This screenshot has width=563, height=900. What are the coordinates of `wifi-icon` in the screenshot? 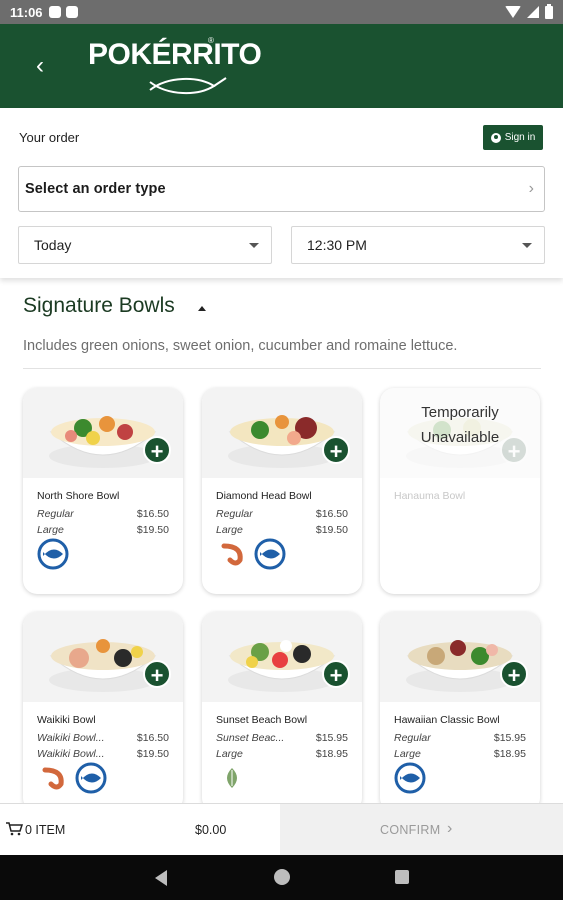 It's located at (513, 12).